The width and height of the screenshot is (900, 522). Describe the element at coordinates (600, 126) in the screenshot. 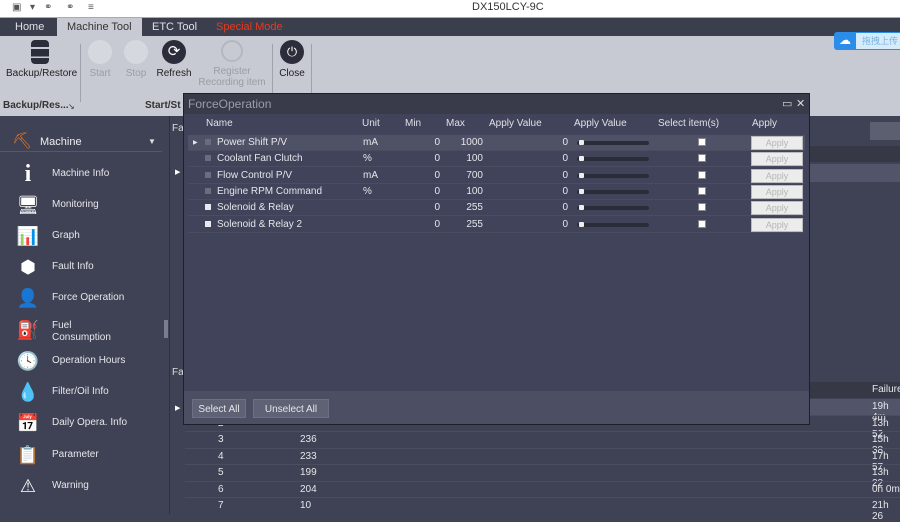

I see `column-header-apply-value-slider: Apply Value` at that location.